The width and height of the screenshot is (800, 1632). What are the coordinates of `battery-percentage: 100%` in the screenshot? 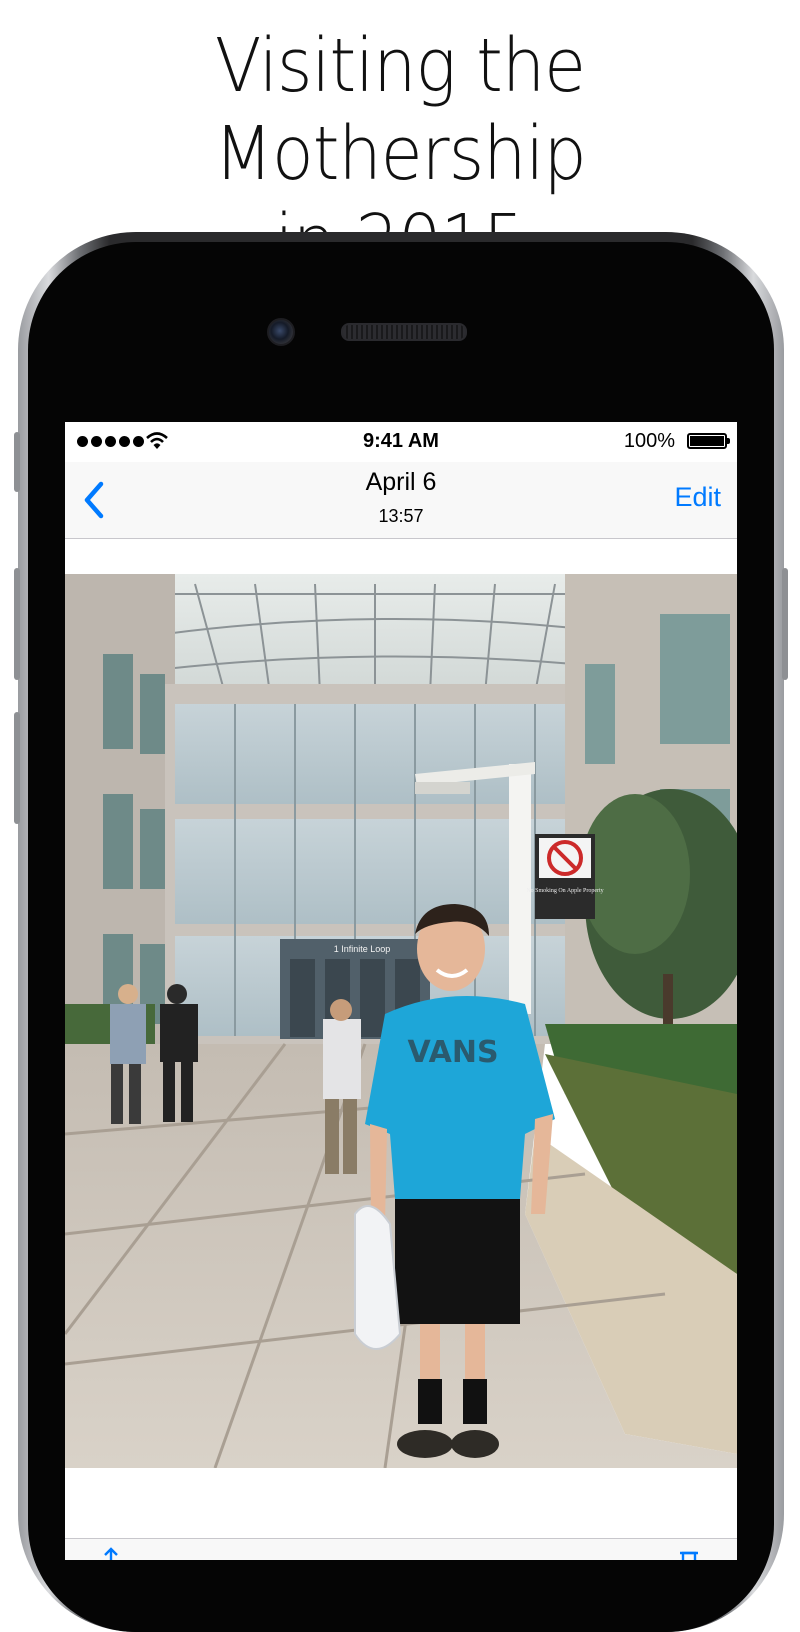 It's located at (649, 441).